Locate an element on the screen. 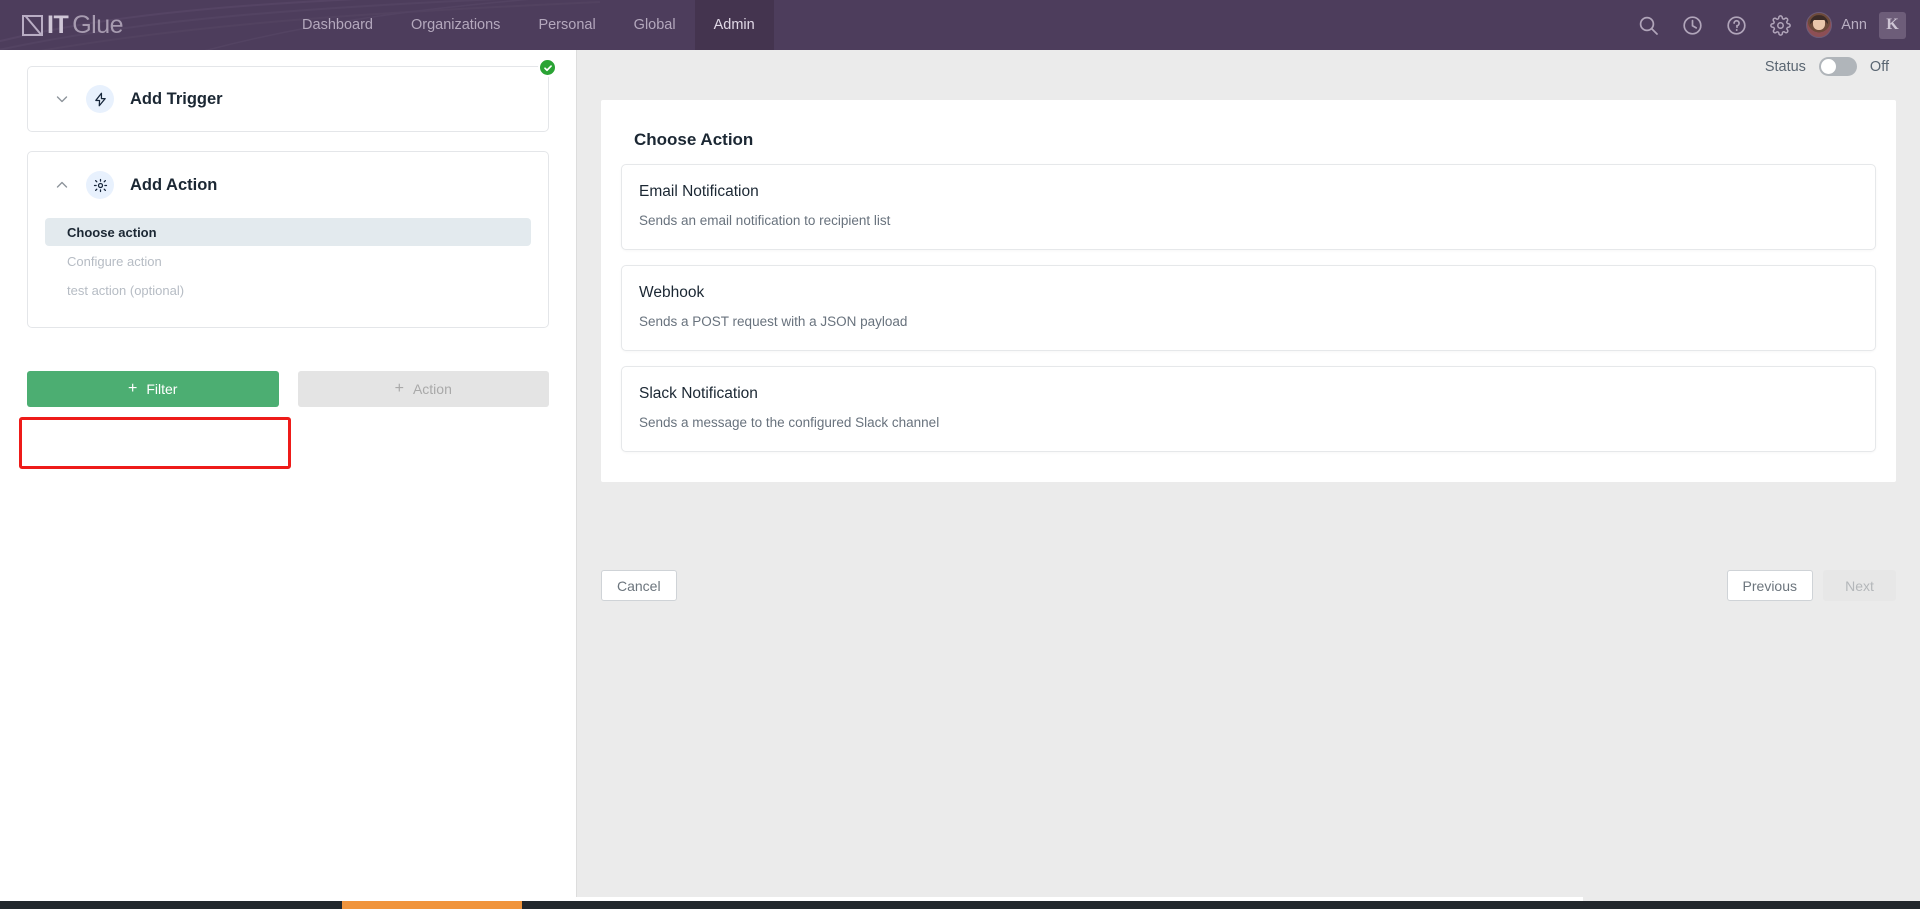 This screenshot has width=1920, height=919. status-label: Status is located at coordinates (1785, 66).